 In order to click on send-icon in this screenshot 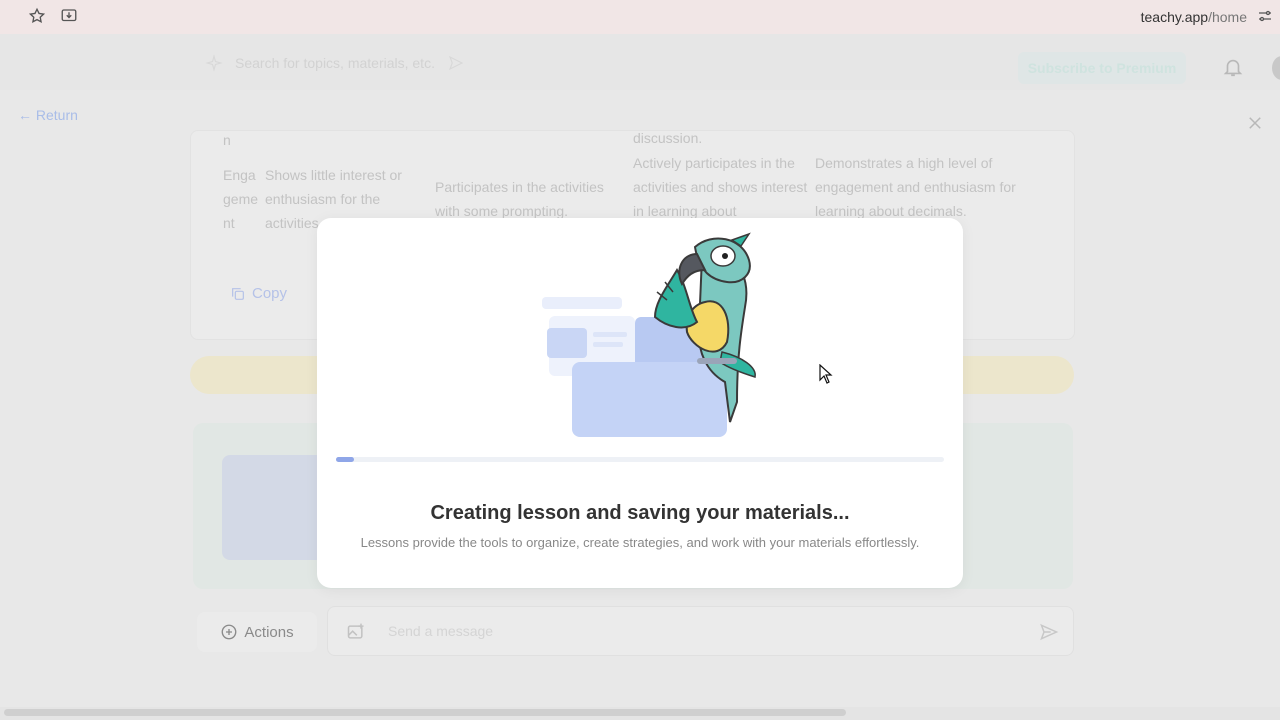, I will do `click(1049, 632)`.